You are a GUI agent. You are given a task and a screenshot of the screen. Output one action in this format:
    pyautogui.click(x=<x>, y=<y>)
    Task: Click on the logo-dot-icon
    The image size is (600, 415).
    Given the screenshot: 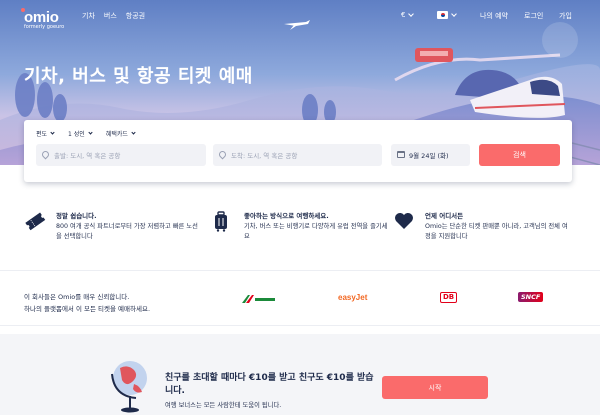 What is the action you would take?
    pyautogui.click(x=23, y=10)
    